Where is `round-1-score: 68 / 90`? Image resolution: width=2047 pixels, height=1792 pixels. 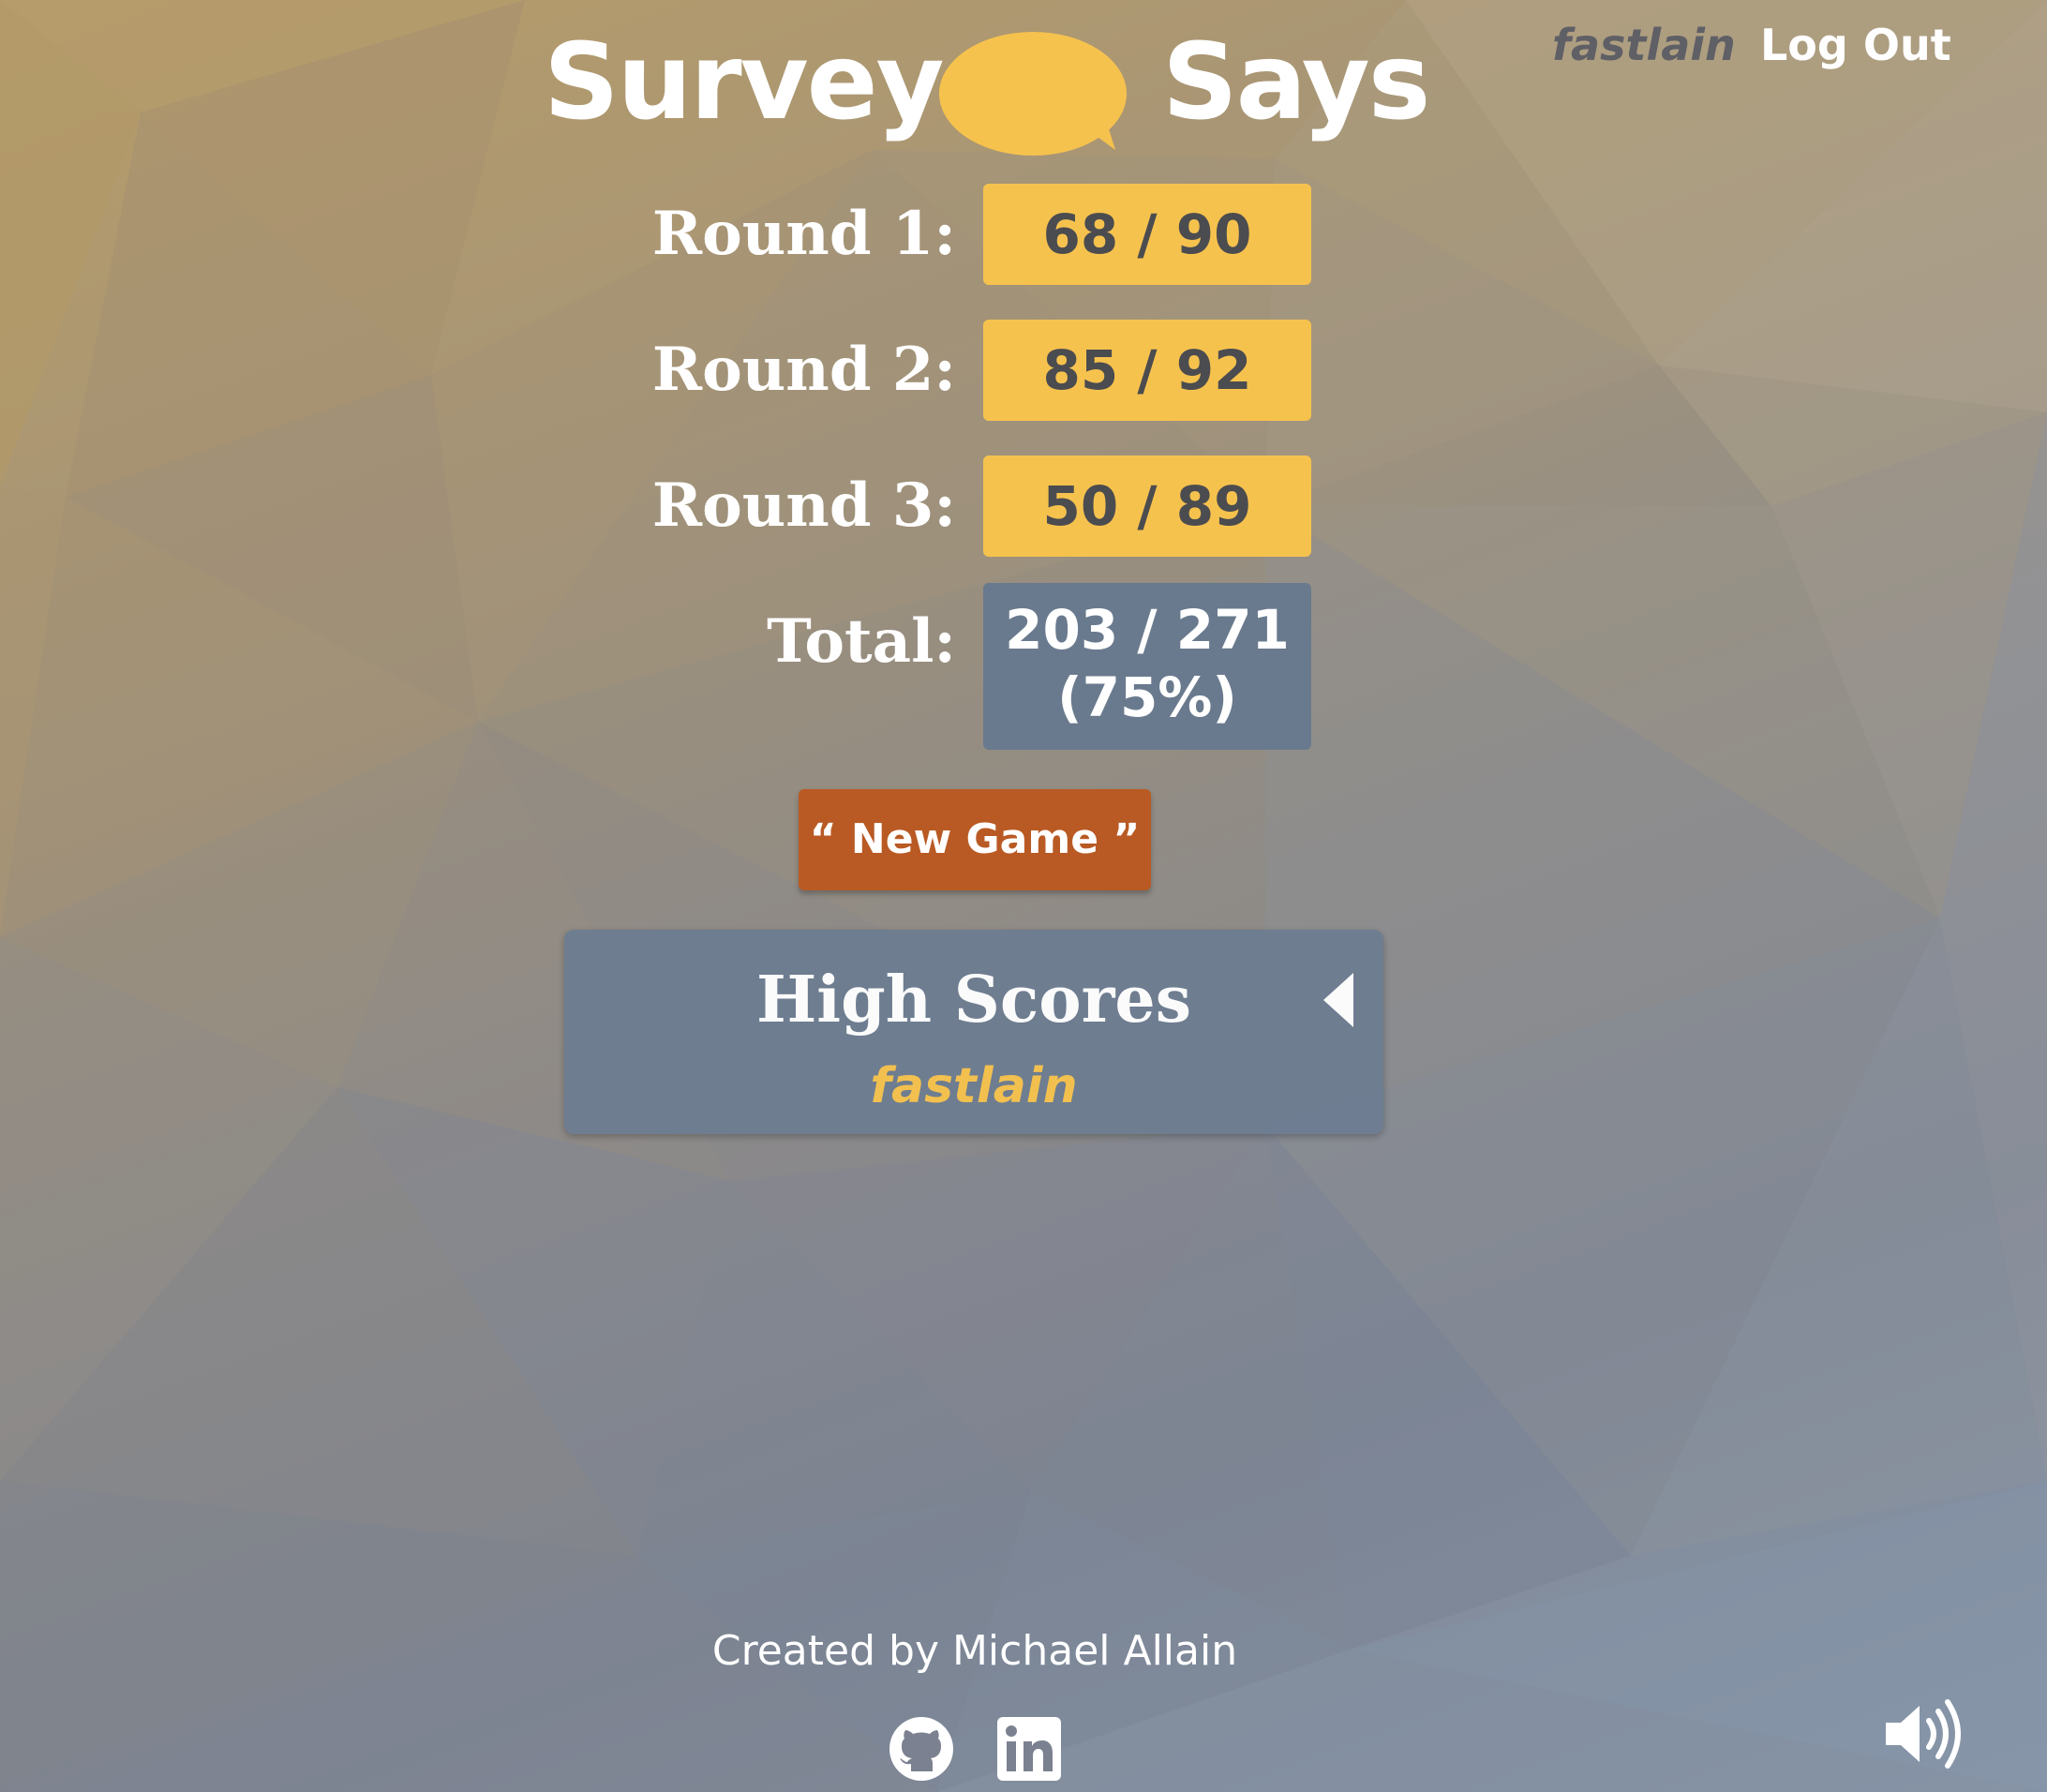 round-1-score: 68 / 90 is located at coordinates (1147, 235).